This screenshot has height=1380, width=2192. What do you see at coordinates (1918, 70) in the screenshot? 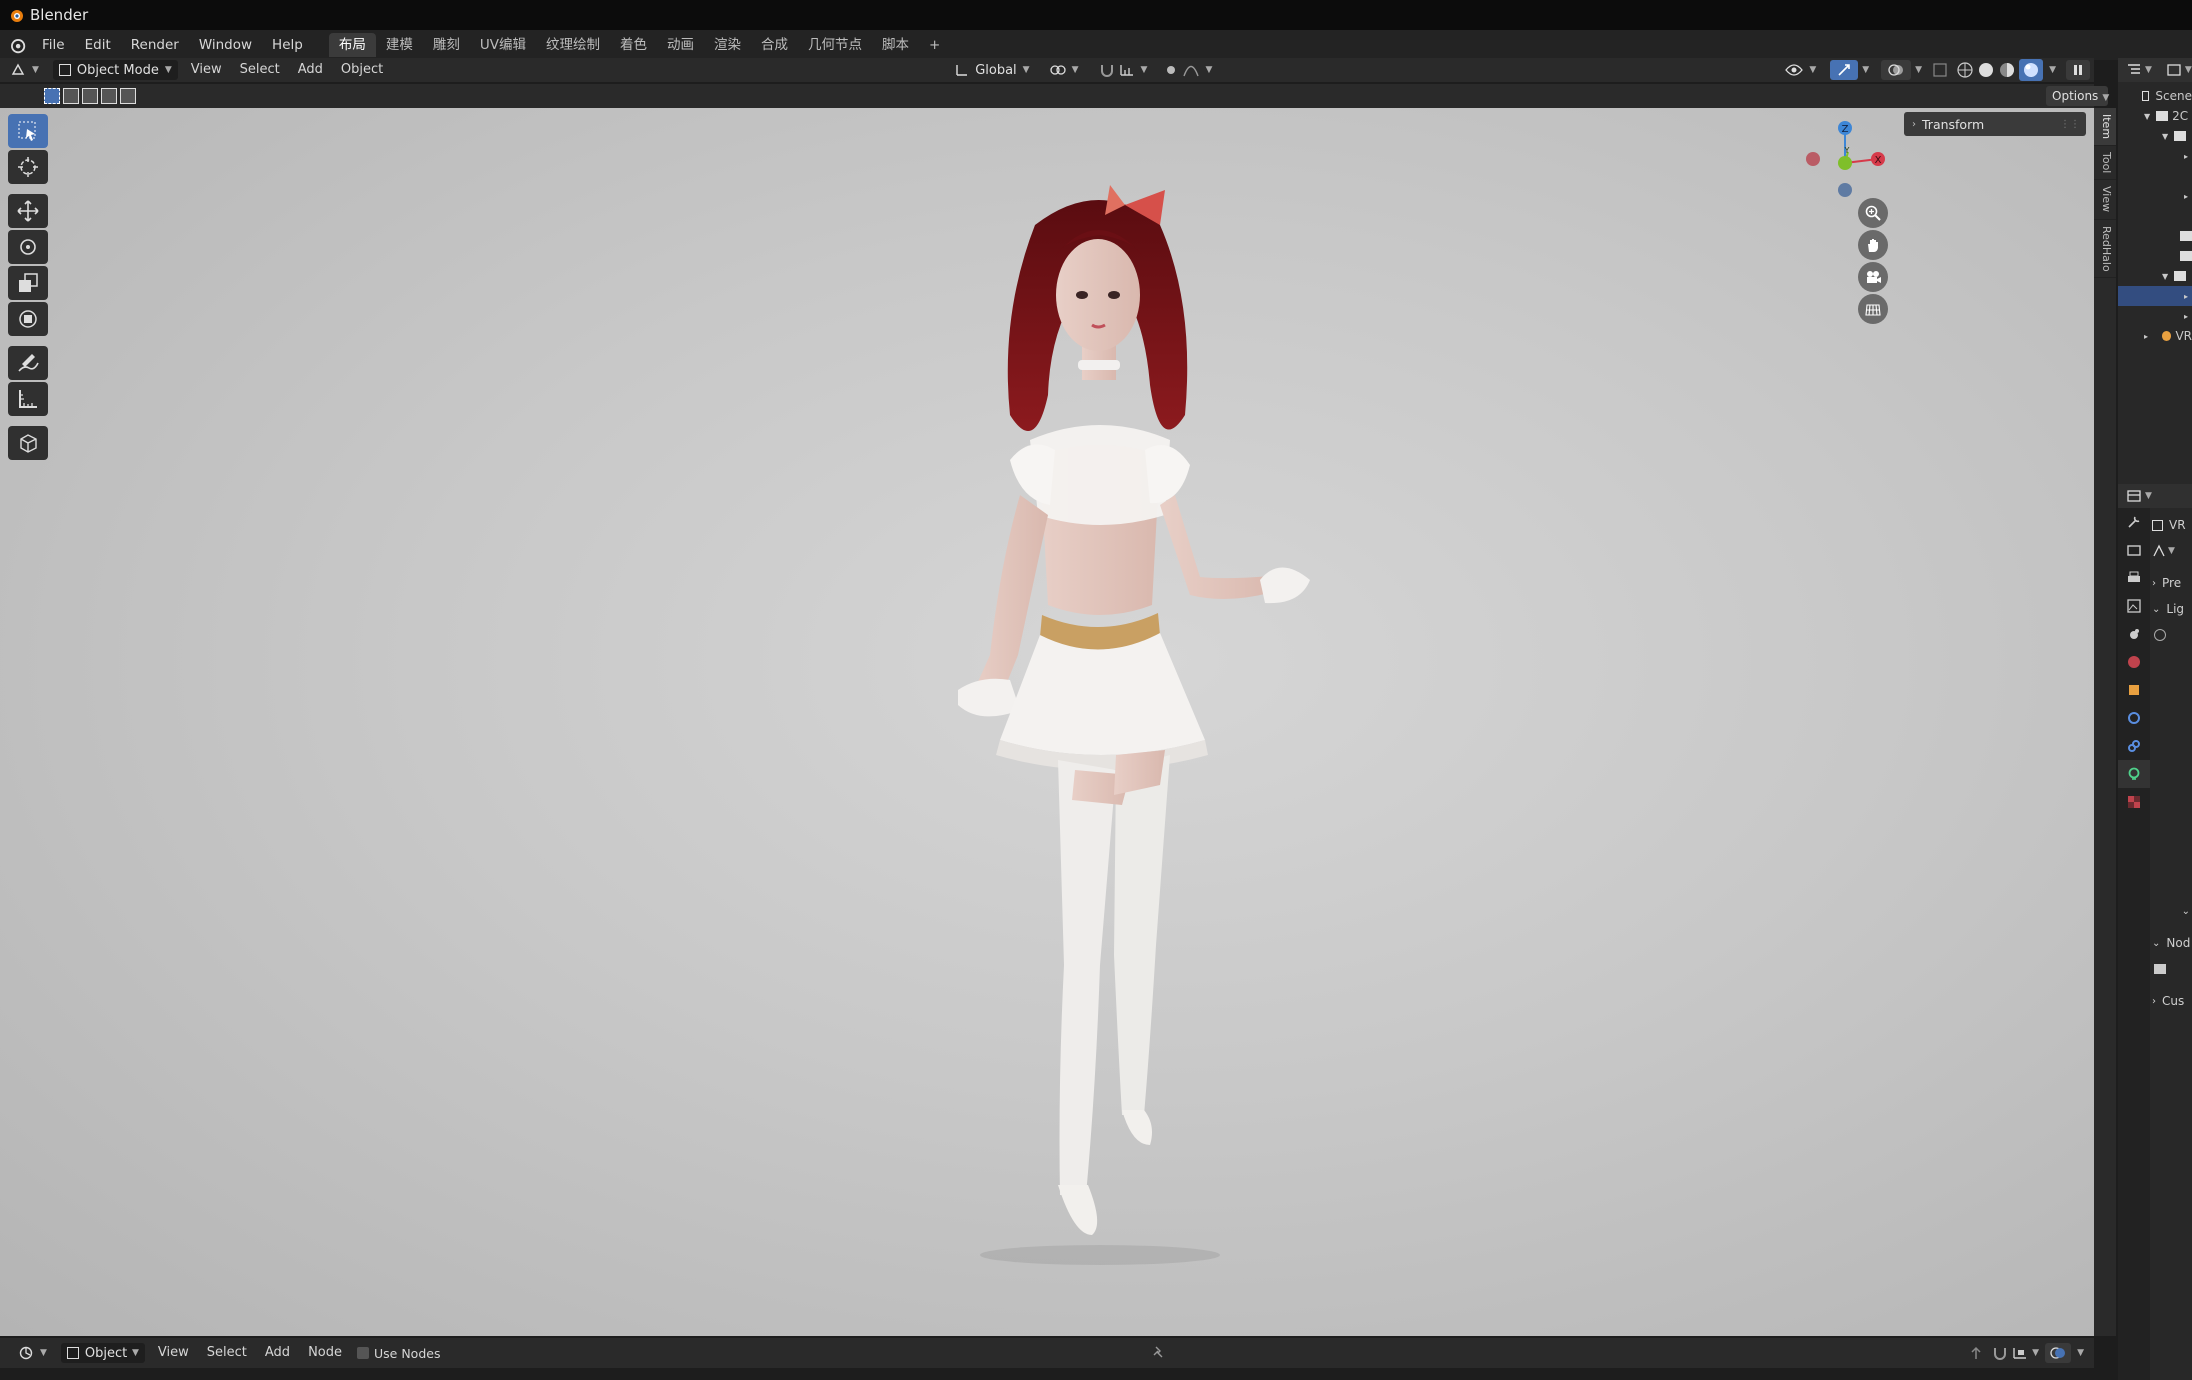
I see `overlay-dropdown-arrow: ▼` at bounding box center [1918, 70].